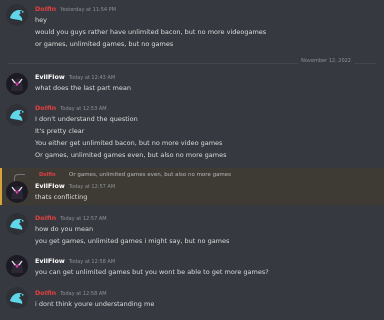 The image size is (384, 320). Describe the element at coordinates (61, 197) in the screenshot. I see `message-text: thats conflicting` at that location.